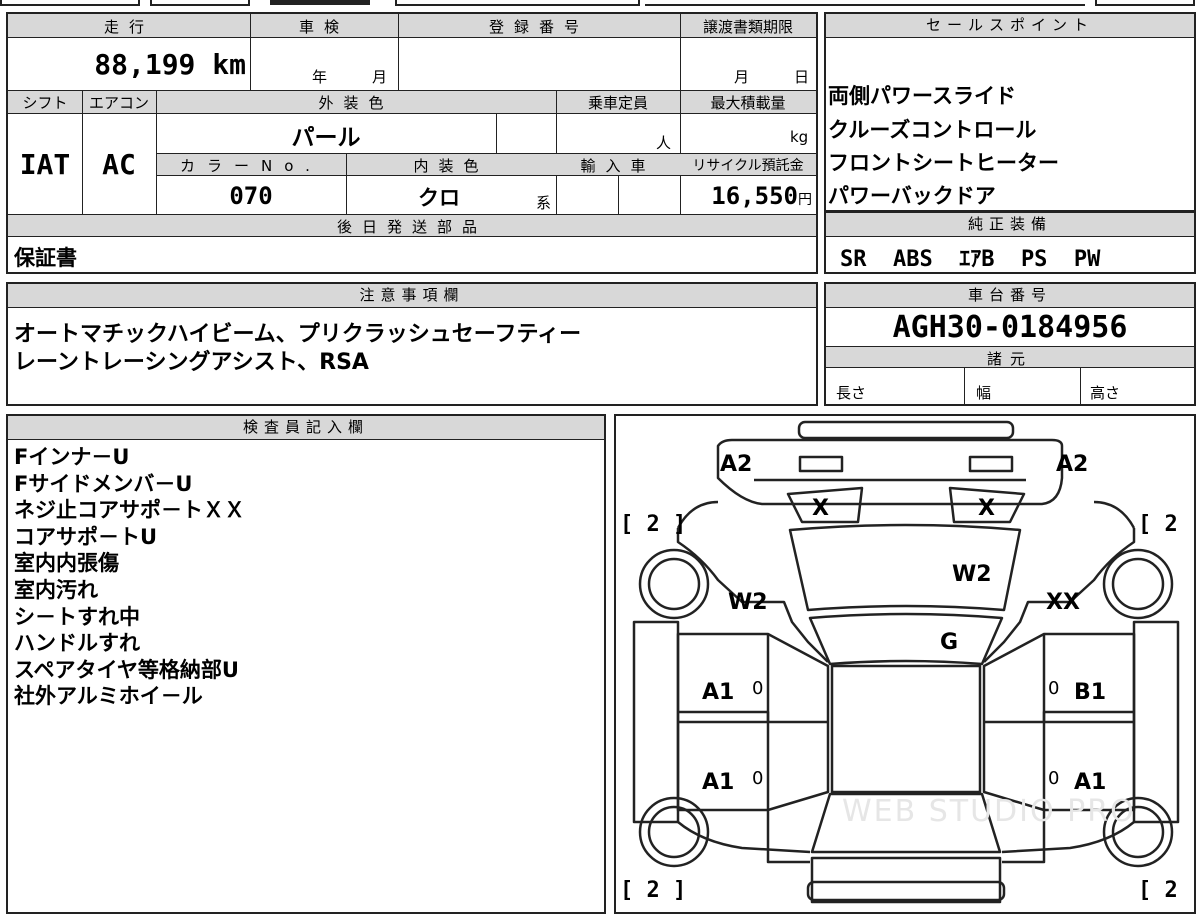 The height and width of the screenshot is (914, 1200). What do you see at coordinates (718, 692) in the screenshot?
I see `front-left-door-grade: A1` at bounding box center [718, 692].